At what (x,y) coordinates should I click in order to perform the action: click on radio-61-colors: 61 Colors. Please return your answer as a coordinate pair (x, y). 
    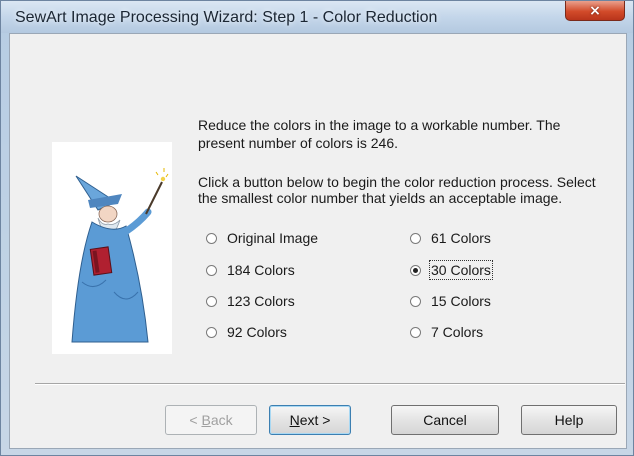
    Looking at the image, I should click on (450, 238).